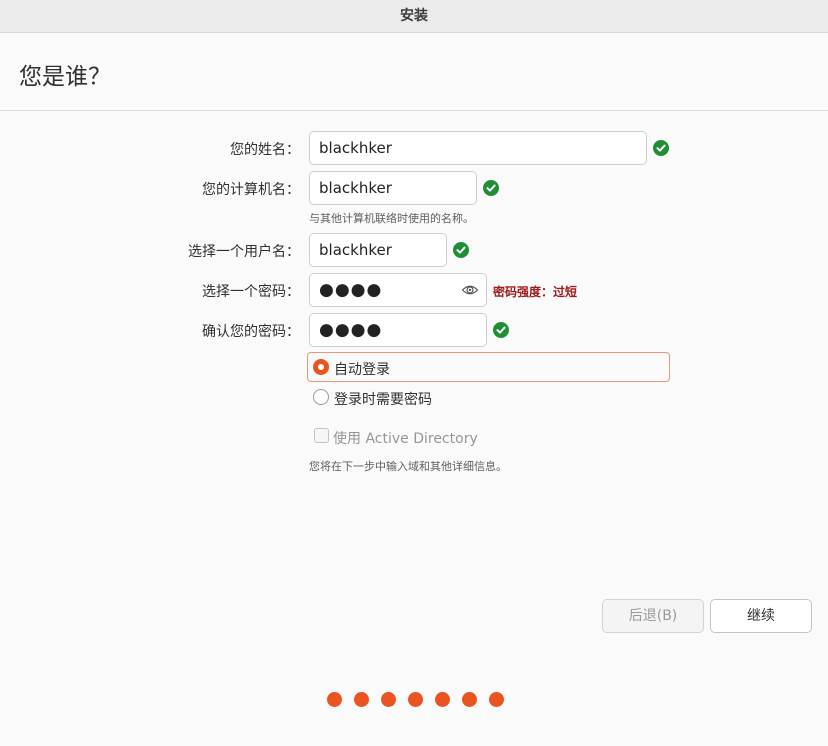 This screenshot has width=828, height=746. Describe the element at coordinates (393, 188) in the screenshot. I see `computer-name-input: blackhker` at that location.